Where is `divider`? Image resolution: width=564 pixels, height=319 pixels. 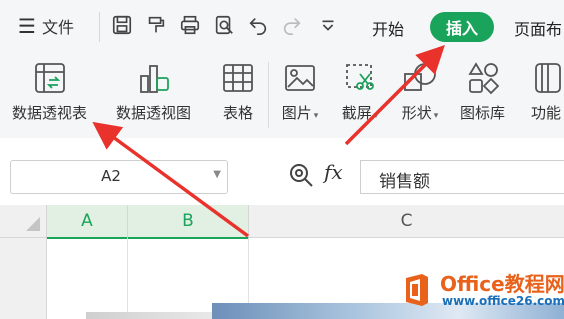 divider is located at coordinates (99, 27).